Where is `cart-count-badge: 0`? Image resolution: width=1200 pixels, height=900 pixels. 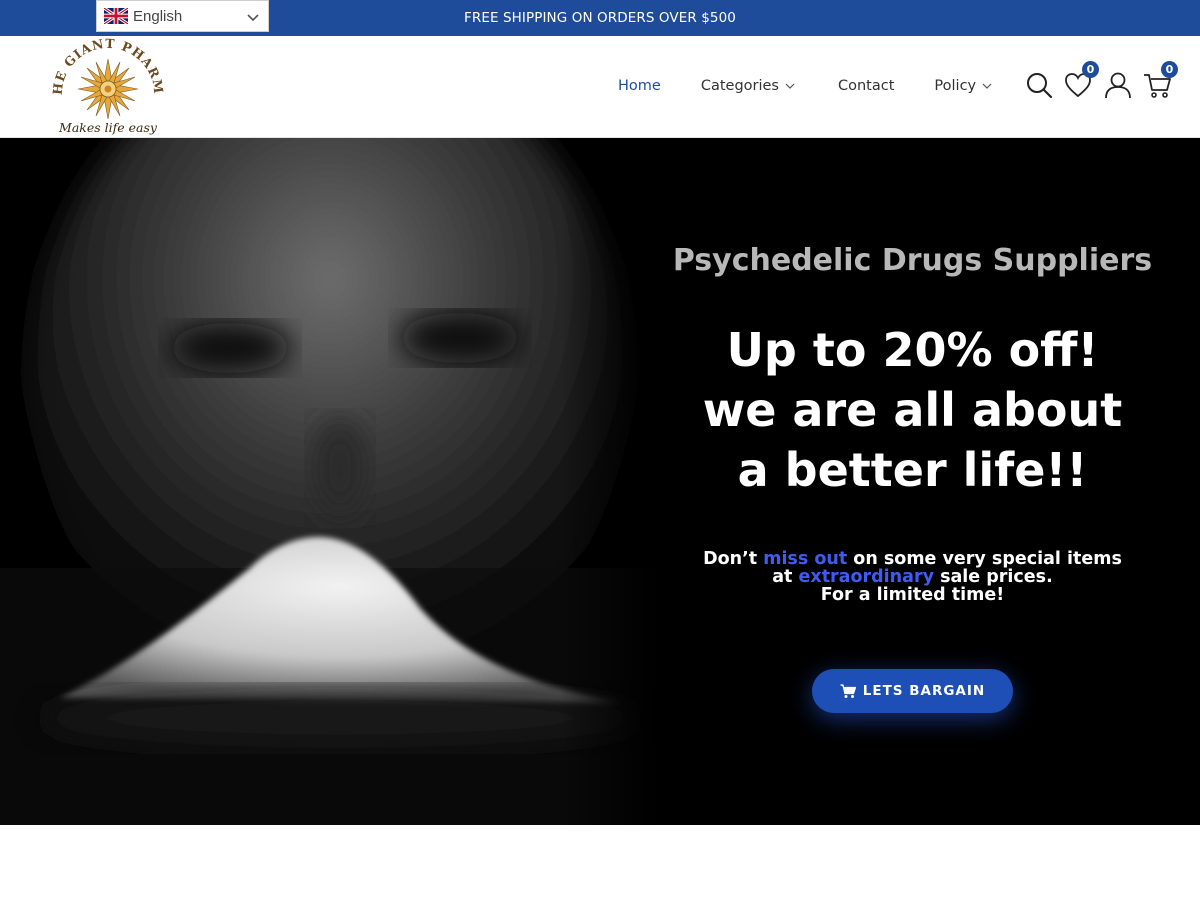 cart-count-badge: 0 is located at coordinates (1169, 69).